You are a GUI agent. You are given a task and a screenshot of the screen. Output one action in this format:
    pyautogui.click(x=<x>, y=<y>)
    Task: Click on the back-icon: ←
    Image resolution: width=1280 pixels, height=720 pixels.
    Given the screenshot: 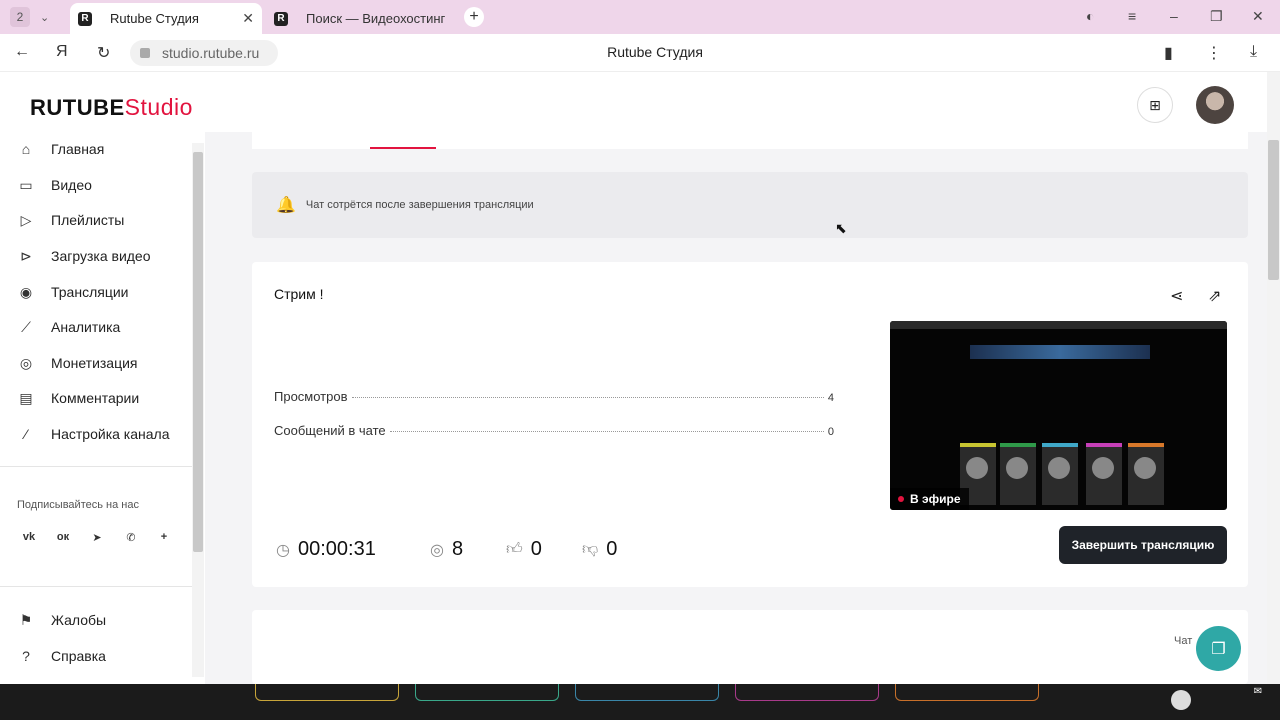 What is the action you would take?
    pyautogui.click(x=22, y=52)
    